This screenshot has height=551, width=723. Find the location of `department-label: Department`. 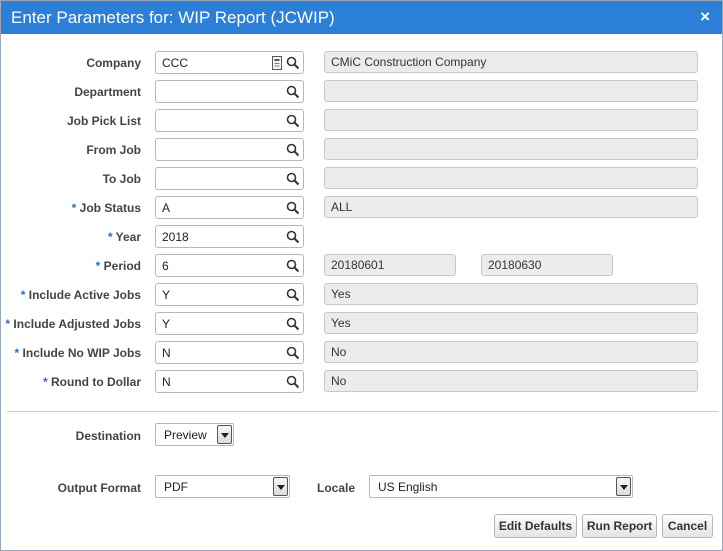

department-label: Department is located at coordinates (107, 92).